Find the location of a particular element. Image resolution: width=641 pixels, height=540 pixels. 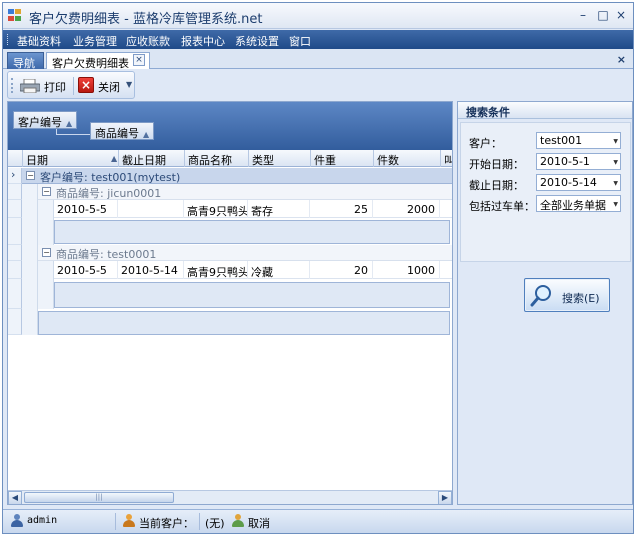

column-header-end-date: 截止日期 is located at coordinates (151, 158).